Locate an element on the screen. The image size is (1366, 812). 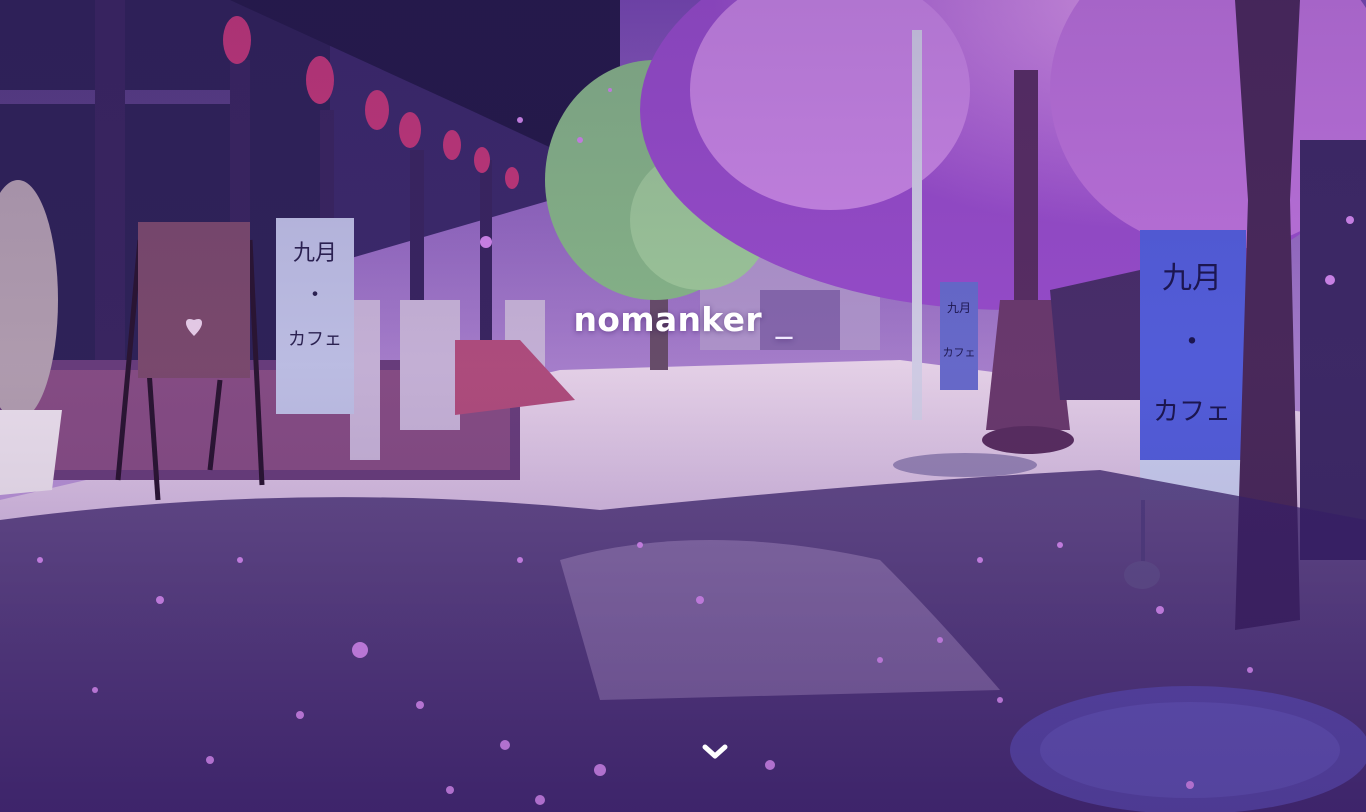
site-title: nomanker _ is located at coordinates (683, 320).